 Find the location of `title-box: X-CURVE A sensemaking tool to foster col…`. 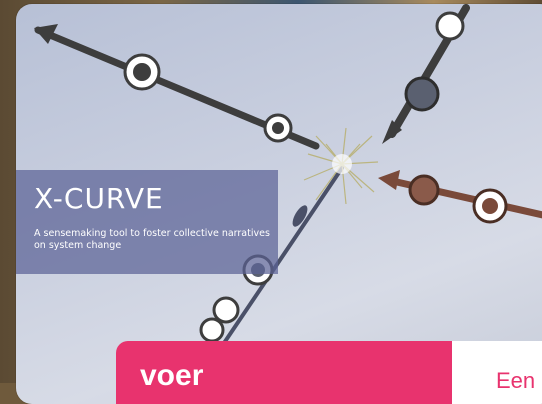

title-box: X-CURVE A sensemaking tool to foster col… is located at coordinates (147, 222).